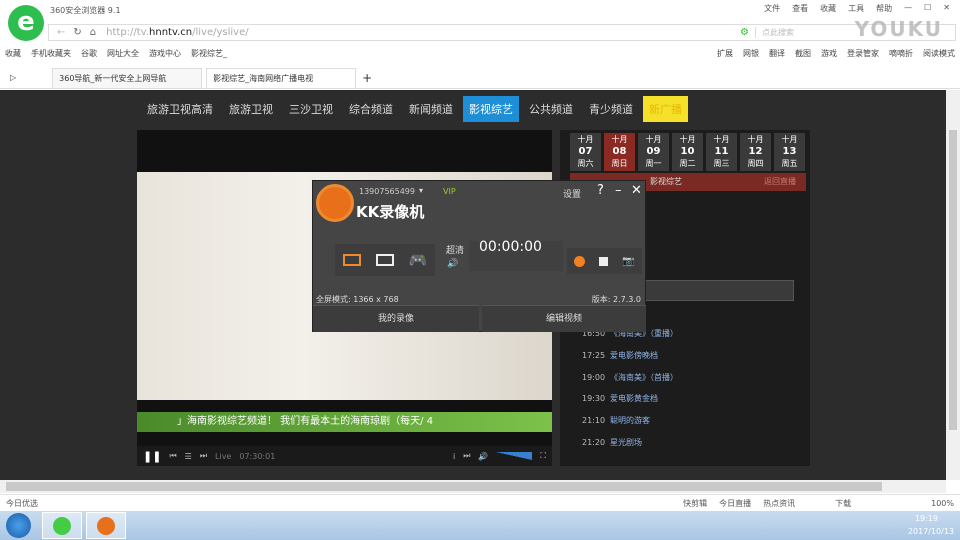 Image resolution: width=960 pixels, height=540 pixels. Describe the element at coordinates (755, 152) in the screenshot. I see `date-tab: 十月 12 周四` at that location.